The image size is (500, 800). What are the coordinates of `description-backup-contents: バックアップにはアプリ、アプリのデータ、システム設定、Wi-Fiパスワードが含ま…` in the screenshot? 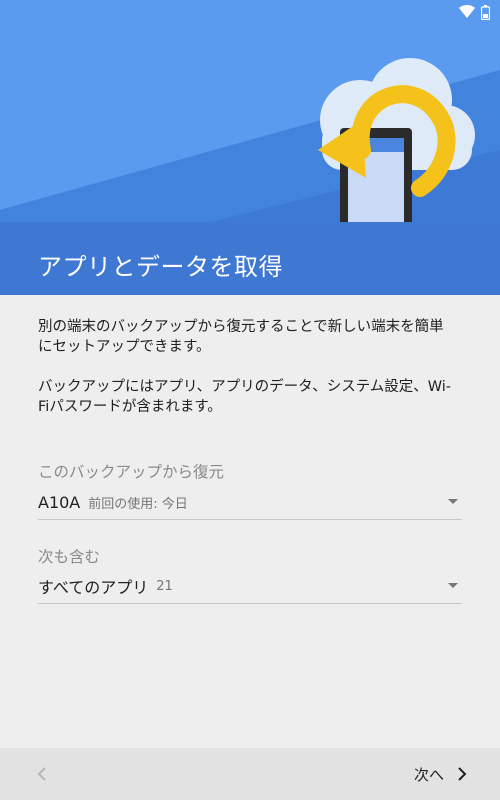 It's located at (245, 397).